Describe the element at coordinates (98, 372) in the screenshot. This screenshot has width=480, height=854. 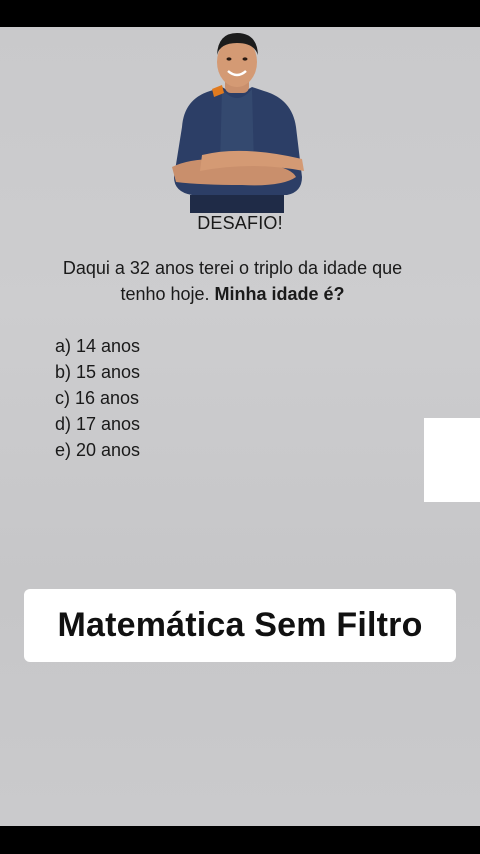
I see `option-b: b) 15 anos` at that location.